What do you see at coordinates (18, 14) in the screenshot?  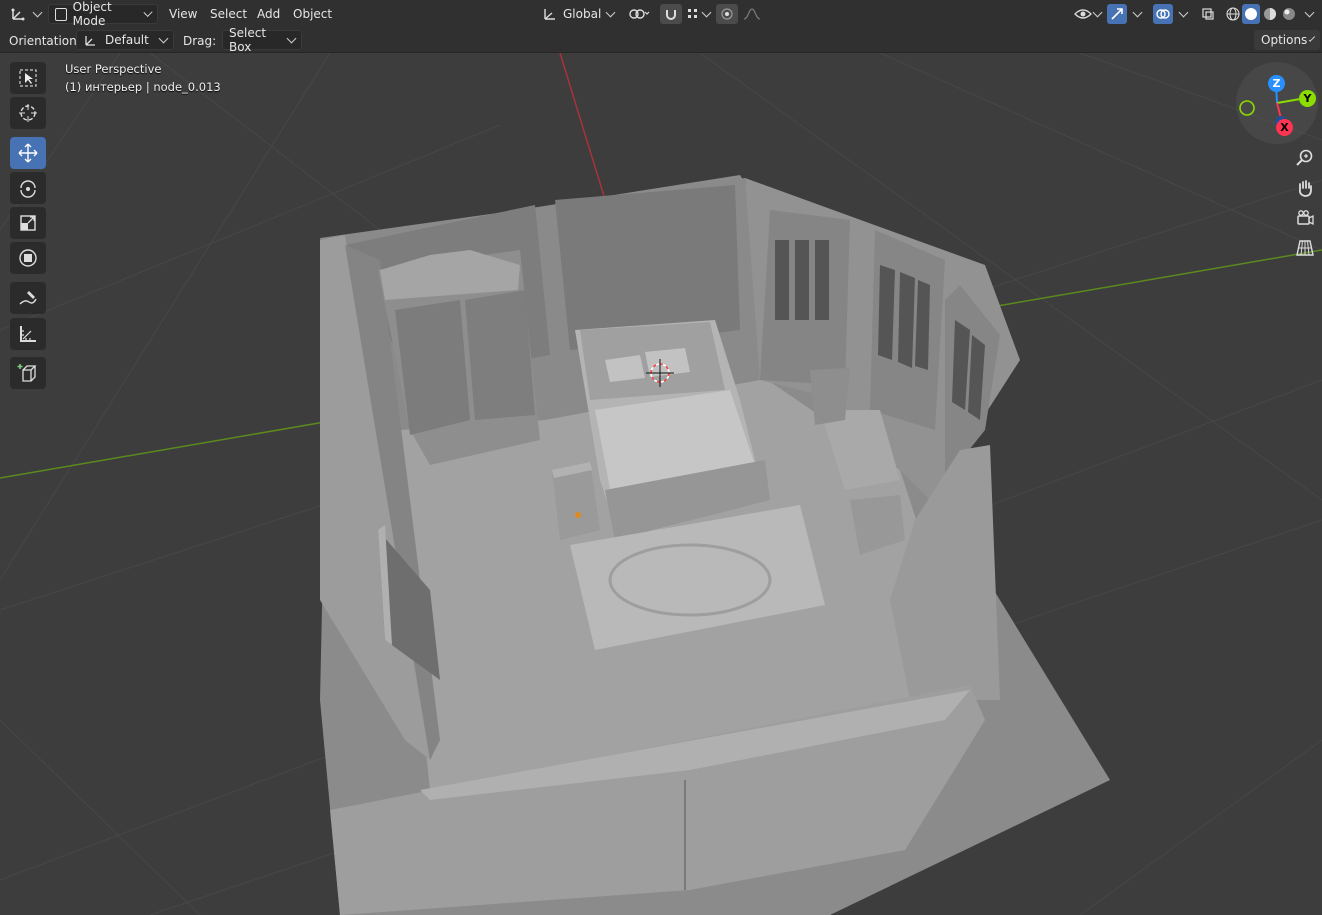 I see `axes-editor-icon` at bounding box center [18, 14].